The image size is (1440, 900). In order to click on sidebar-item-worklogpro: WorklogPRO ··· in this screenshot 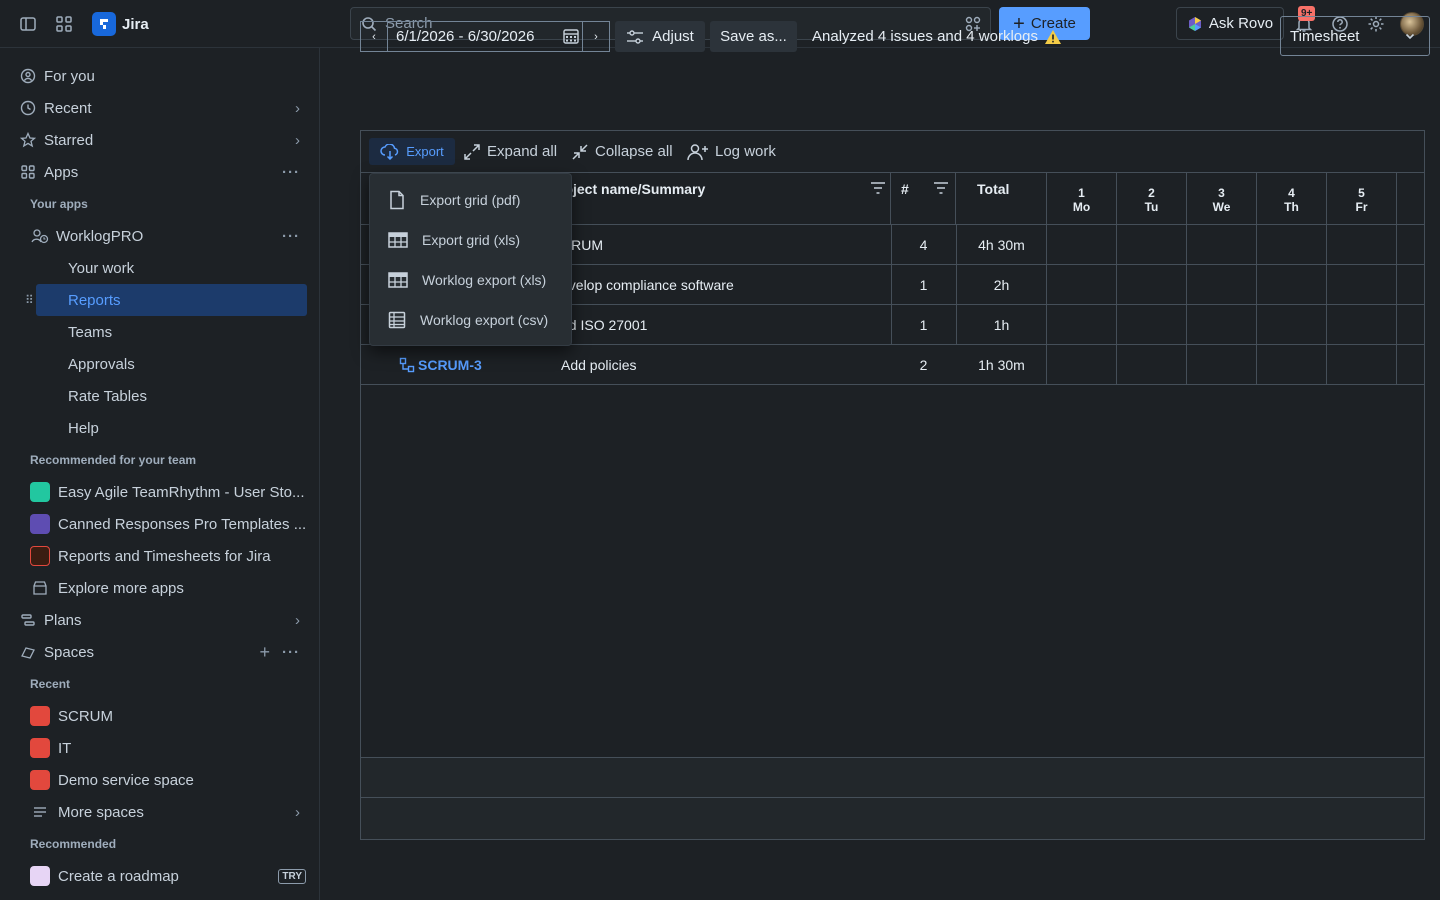, I will do `click(168, 236)`.